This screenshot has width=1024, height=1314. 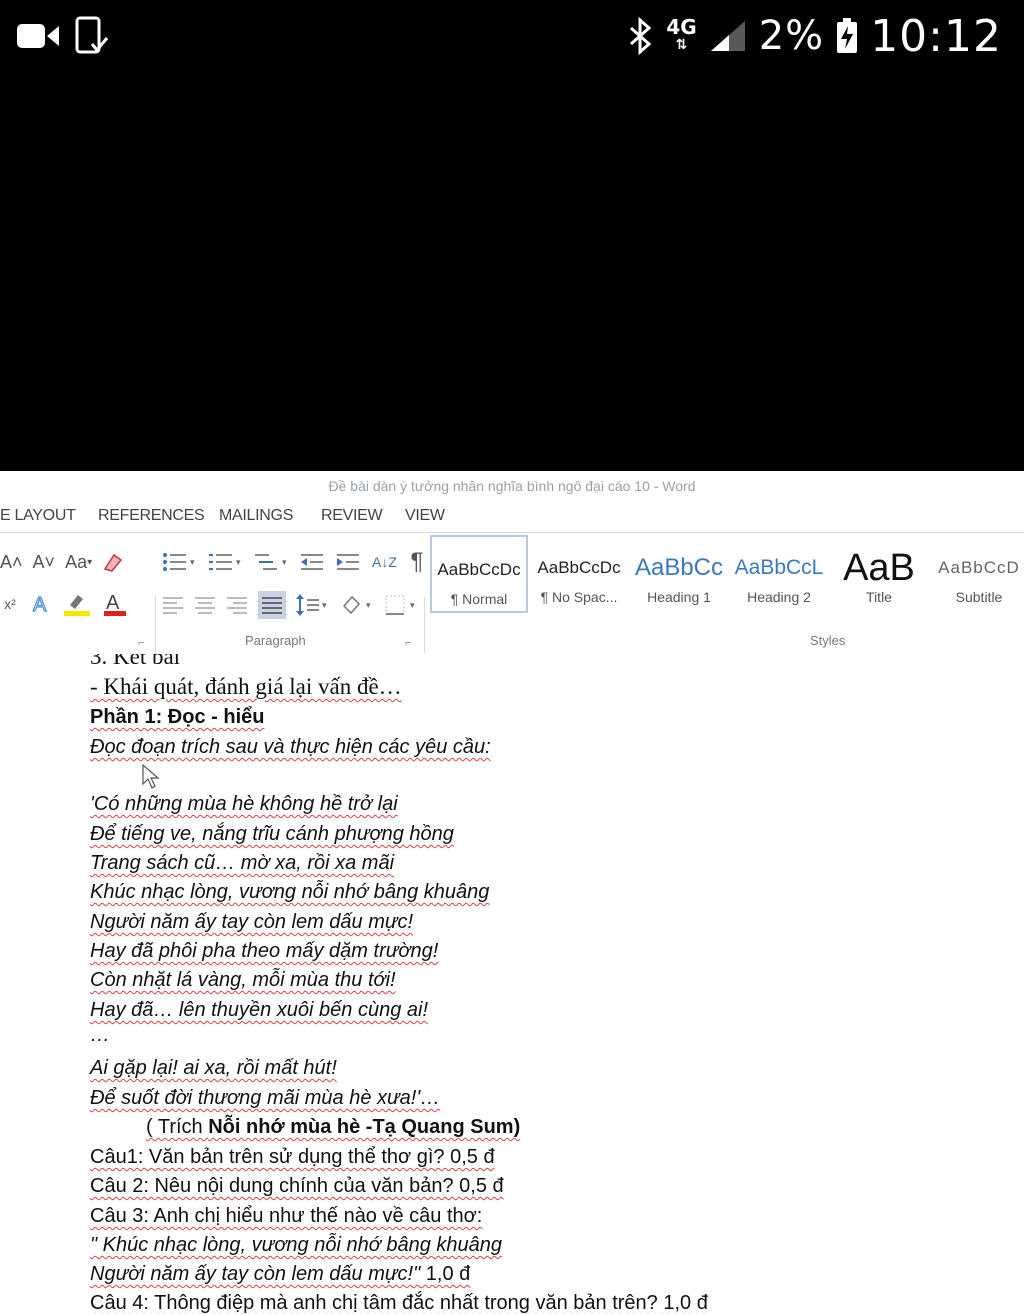 I want to click on style-normal: AaBbCcDc ¶ Normal, so click(x=479, y=574).